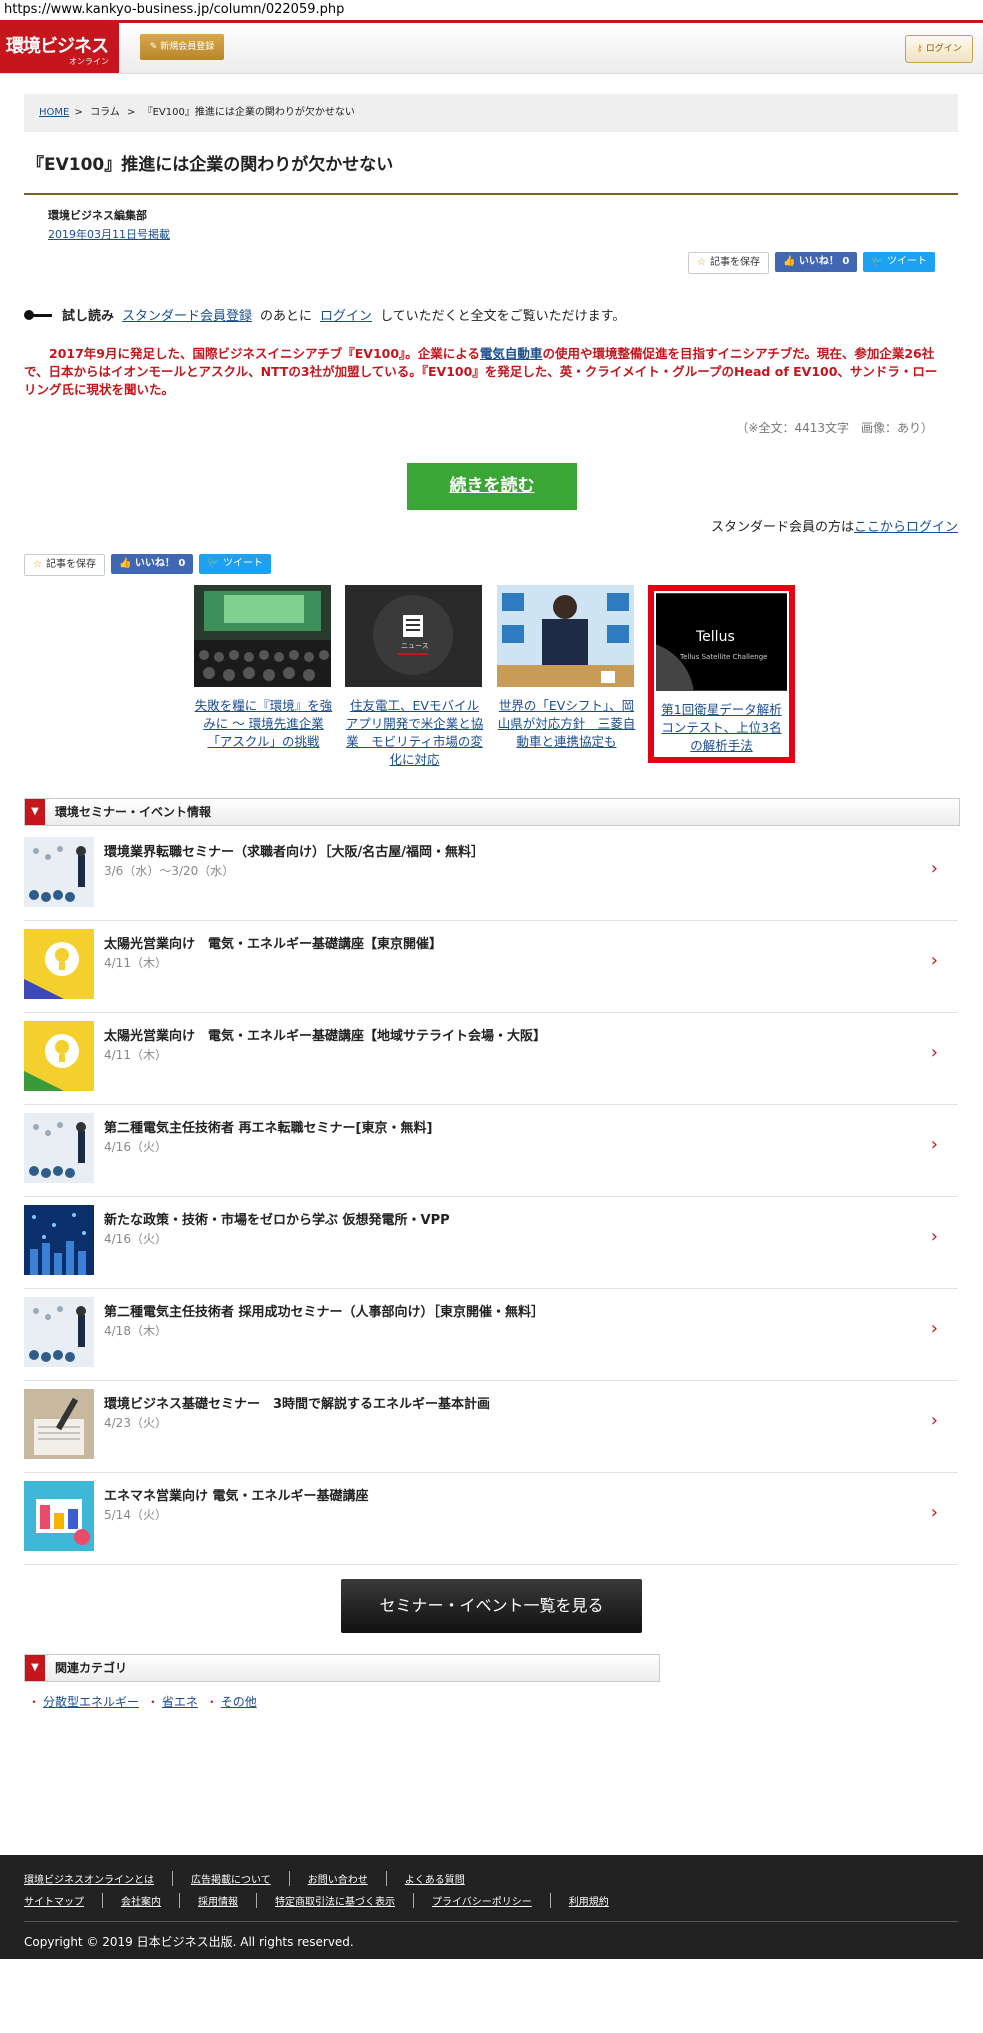 This screenshot has height=2033, width=983. I want to click on article-date: 2019年03月11日号掲載, so click(109, 234).